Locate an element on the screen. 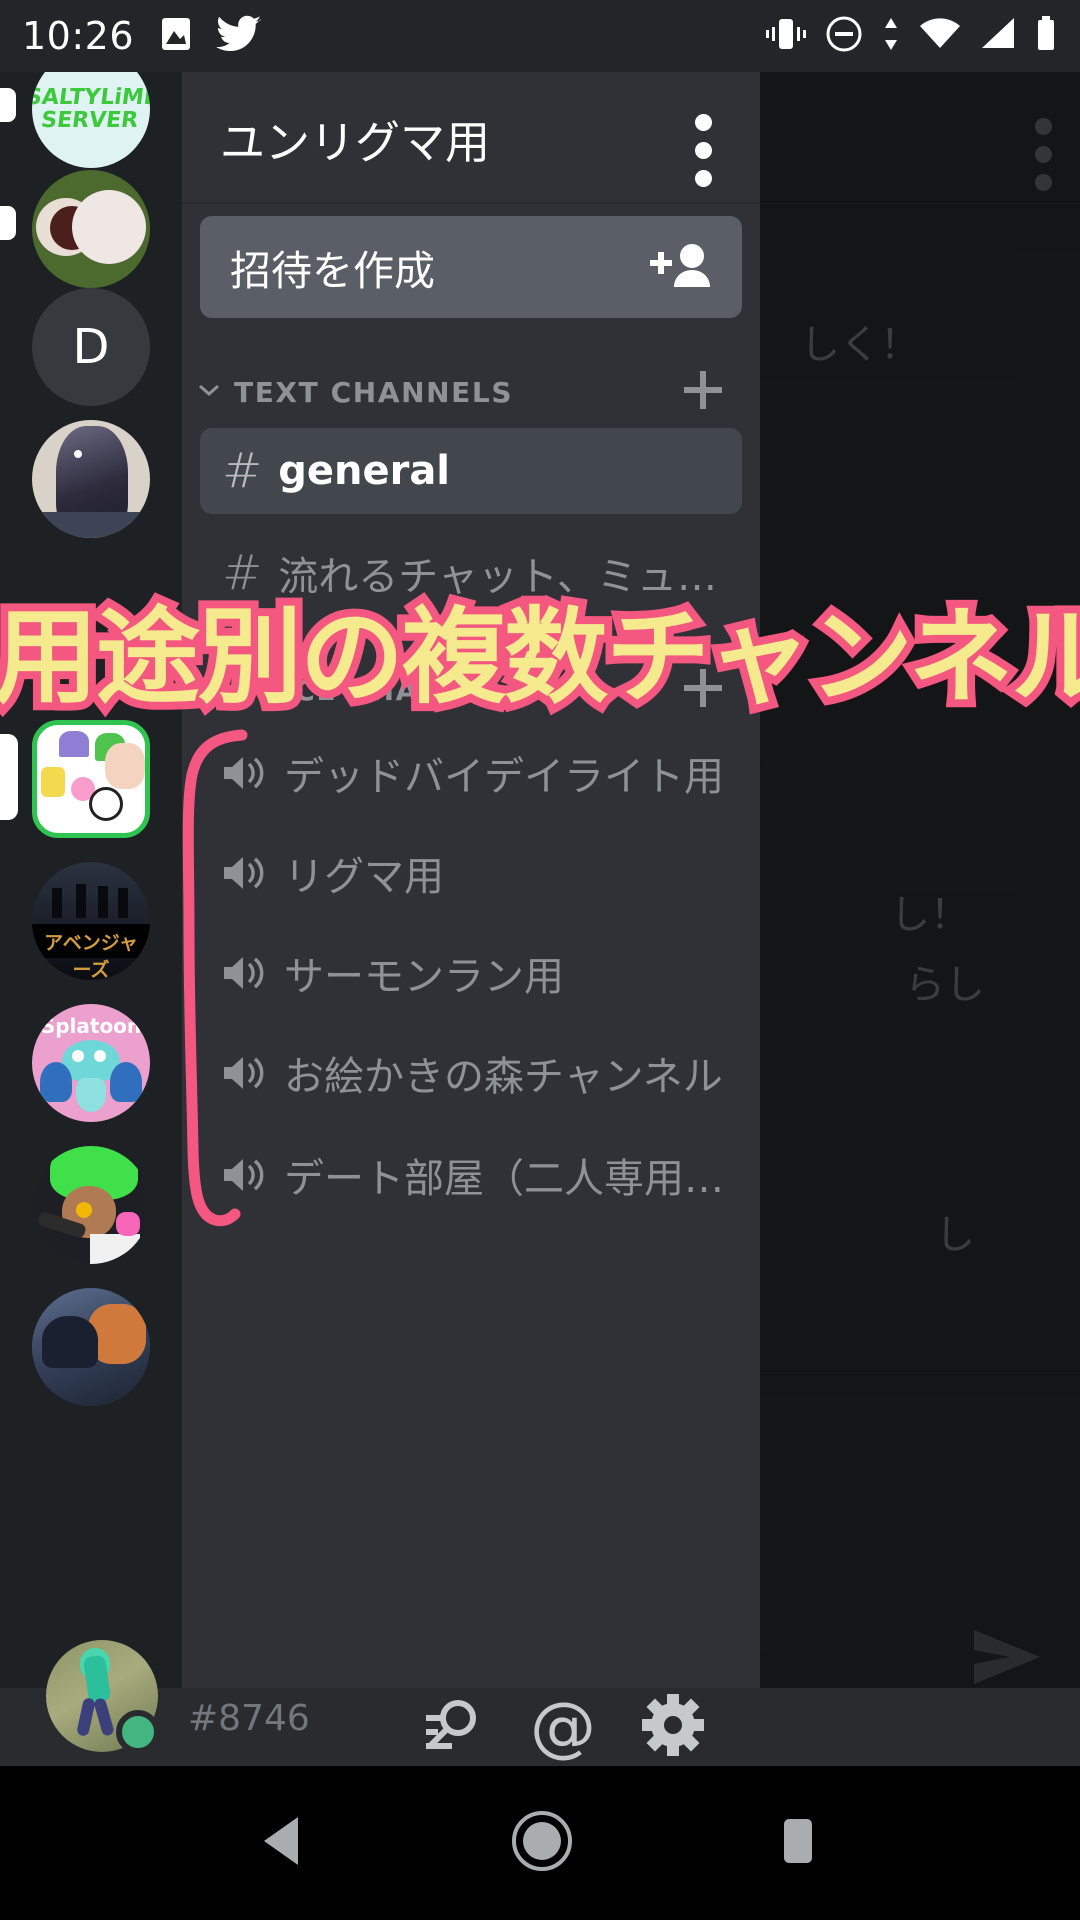  chevron-down-icon is located at coordinates (209, 392).